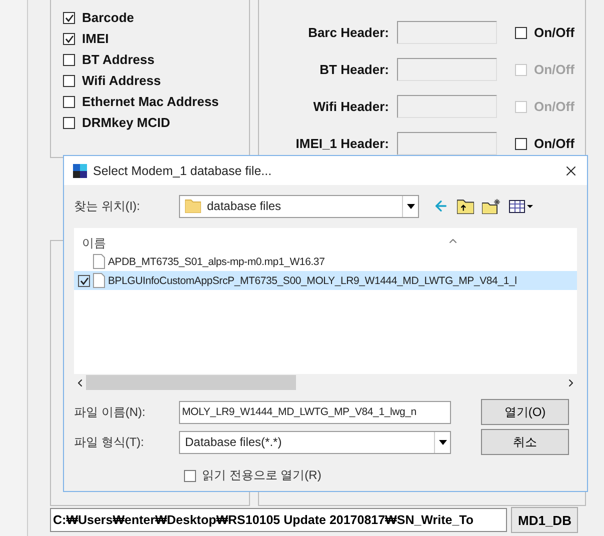 Image resolution: width=604 pixels, height=536 pixels. Describe the element at coordinates (156, 101) in the screenshot. I see `option-checkbox: Ethernet Mac Address` at that location.